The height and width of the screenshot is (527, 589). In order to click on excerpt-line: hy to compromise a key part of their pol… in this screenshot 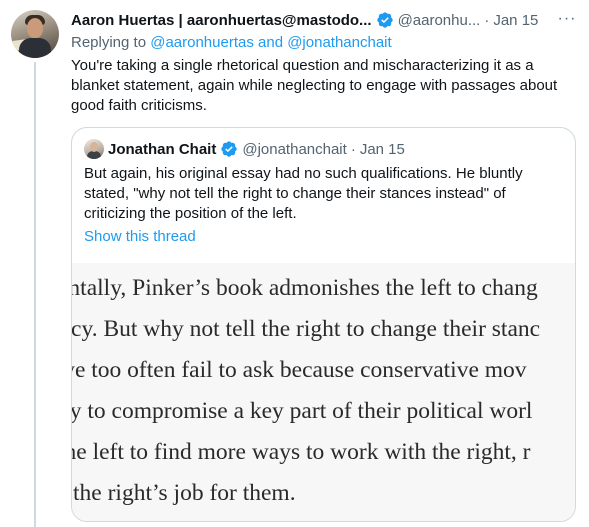, I will do `click(302, 411)`.